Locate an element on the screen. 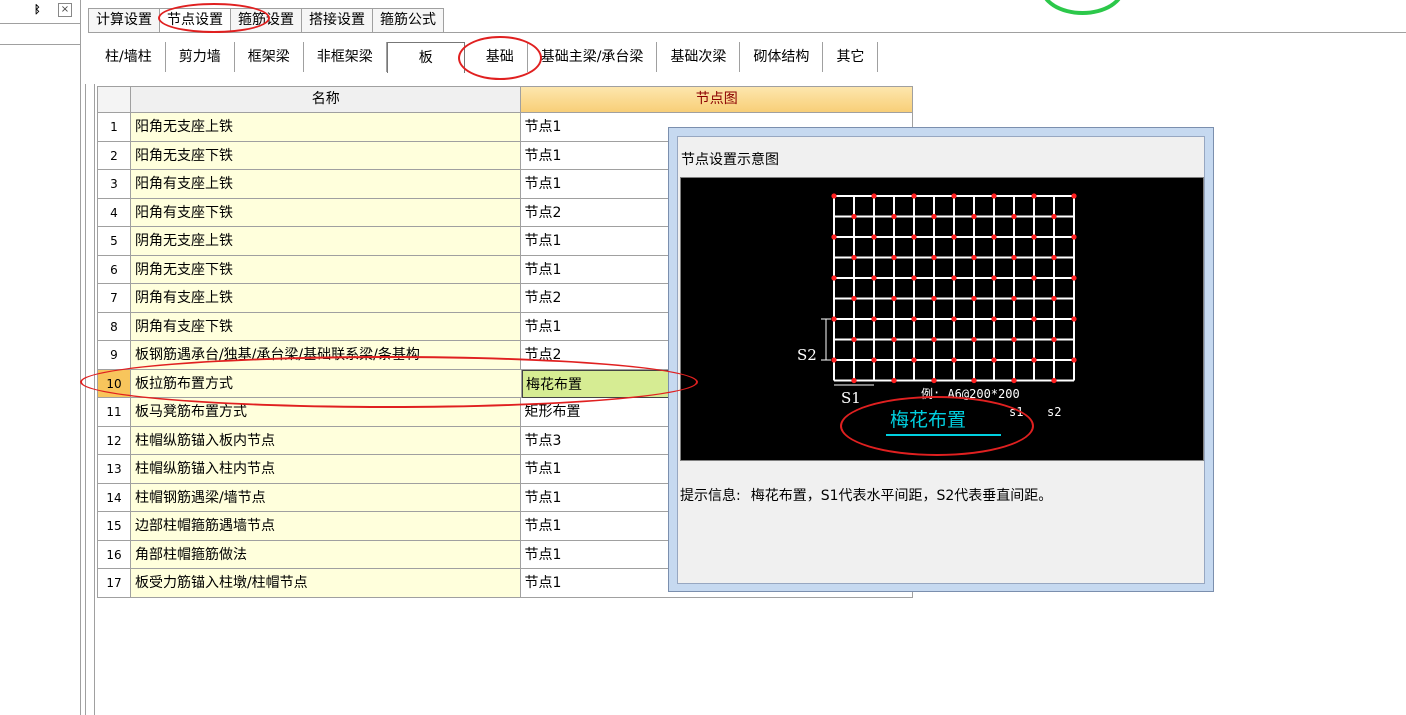 The width and height of the screenshot is (1406, 715). row-name-cell: 板拉筋布置方式 is located at coordinates (326, 383).